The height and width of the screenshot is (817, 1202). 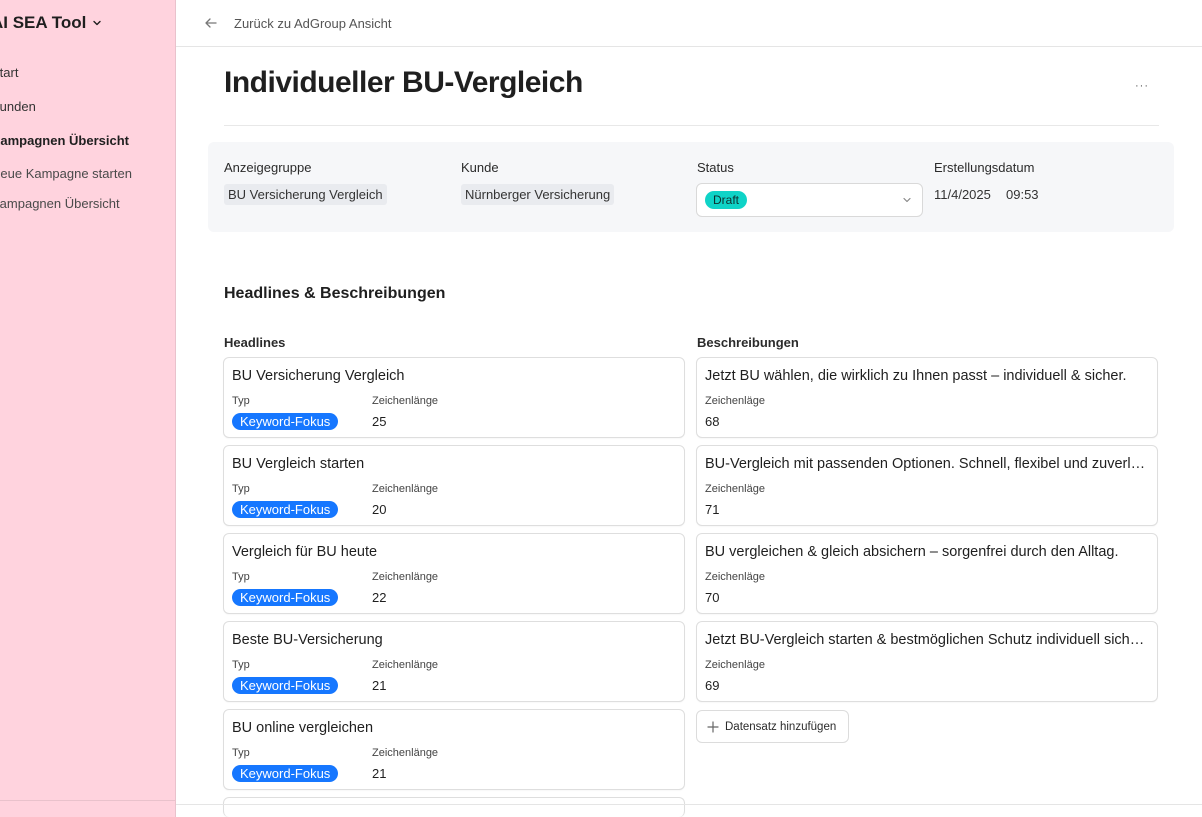 What do you see at coordinates (689, 804) in the screenshot?
I see `bottom-divider` at bounding box center [689, 804].